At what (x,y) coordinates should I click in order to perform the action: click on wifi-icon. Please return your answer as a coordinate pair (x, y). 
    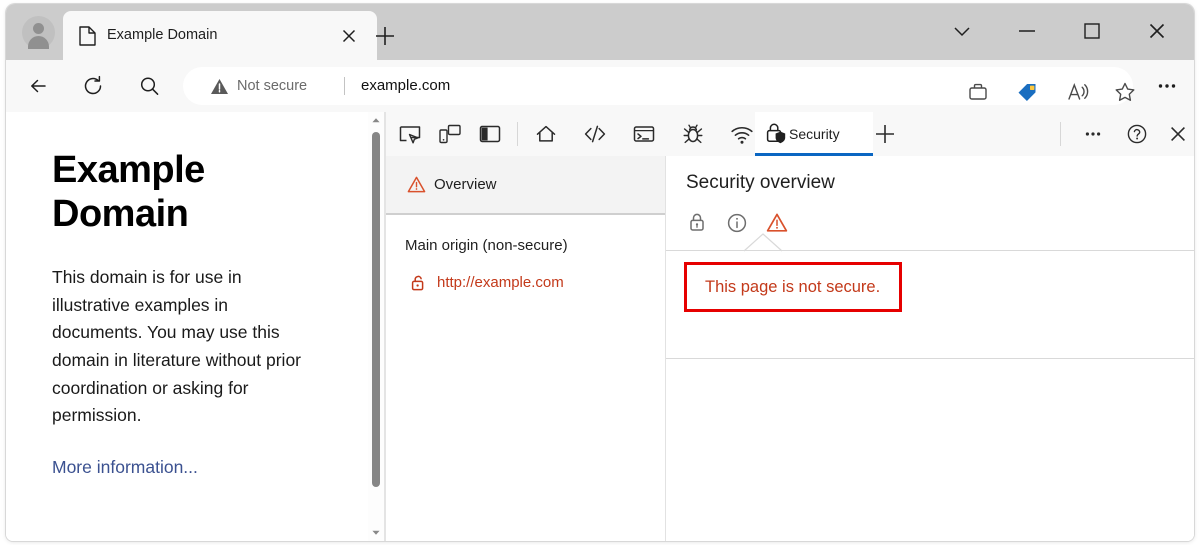
    Looking at the image, I should click on (742, 134).